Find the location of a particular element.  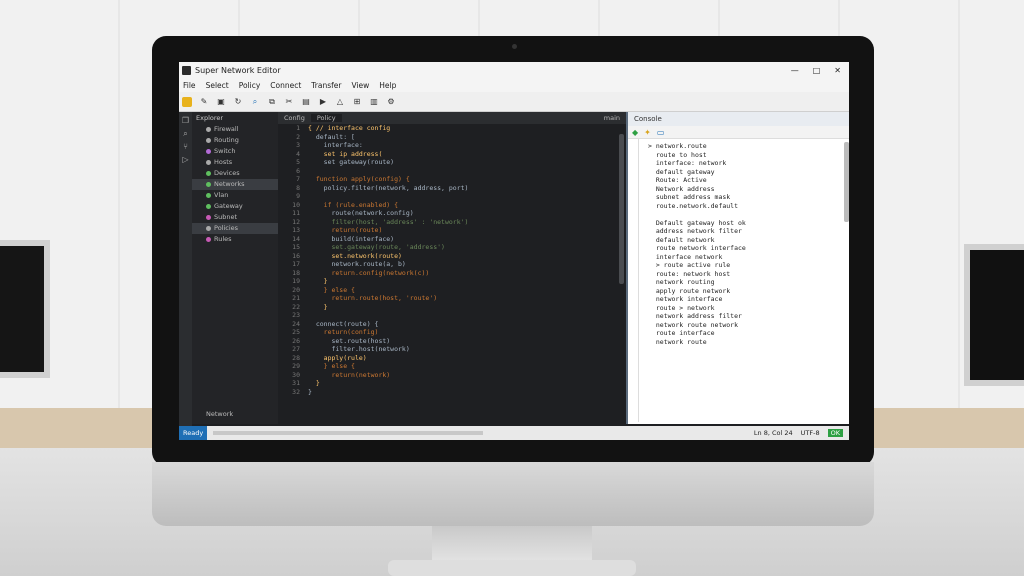

line-number: 22 is located at coordinates (296, 306).